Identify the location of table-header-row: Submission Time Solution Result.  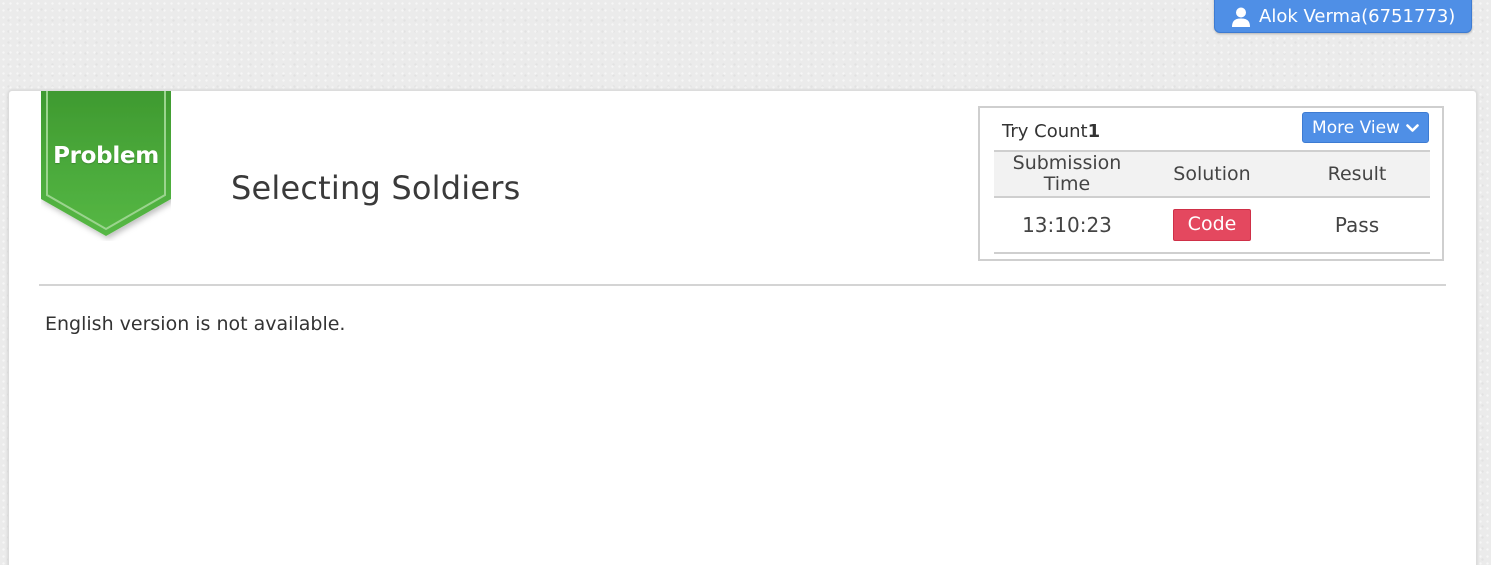
(1212, 174).